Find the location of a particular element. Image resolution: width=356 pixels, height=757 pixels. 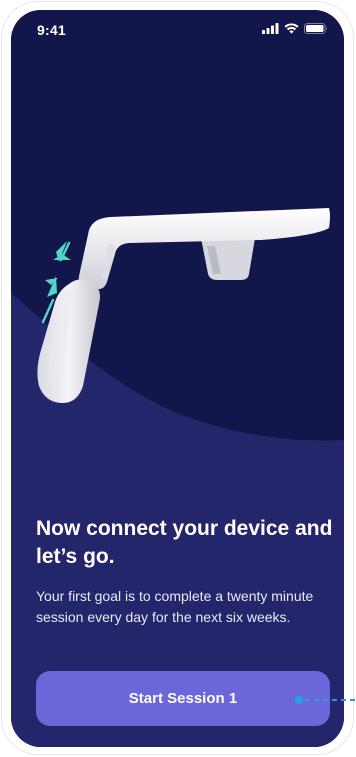

annotation-connector is located at coordinates (325, 700).